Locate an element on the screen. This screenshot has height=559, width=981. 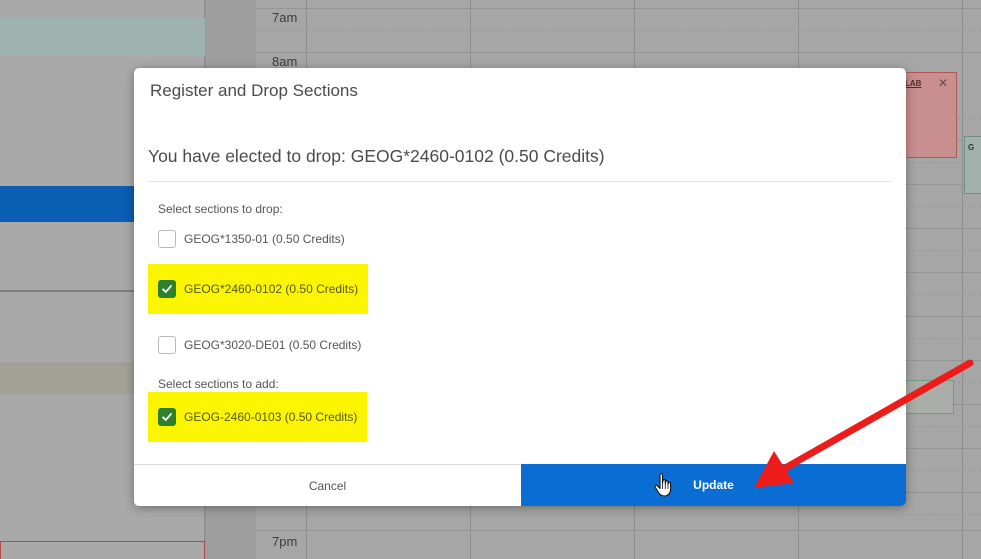
drop-sections-label: Select sections to drop: is located at coordinates (220, 209).